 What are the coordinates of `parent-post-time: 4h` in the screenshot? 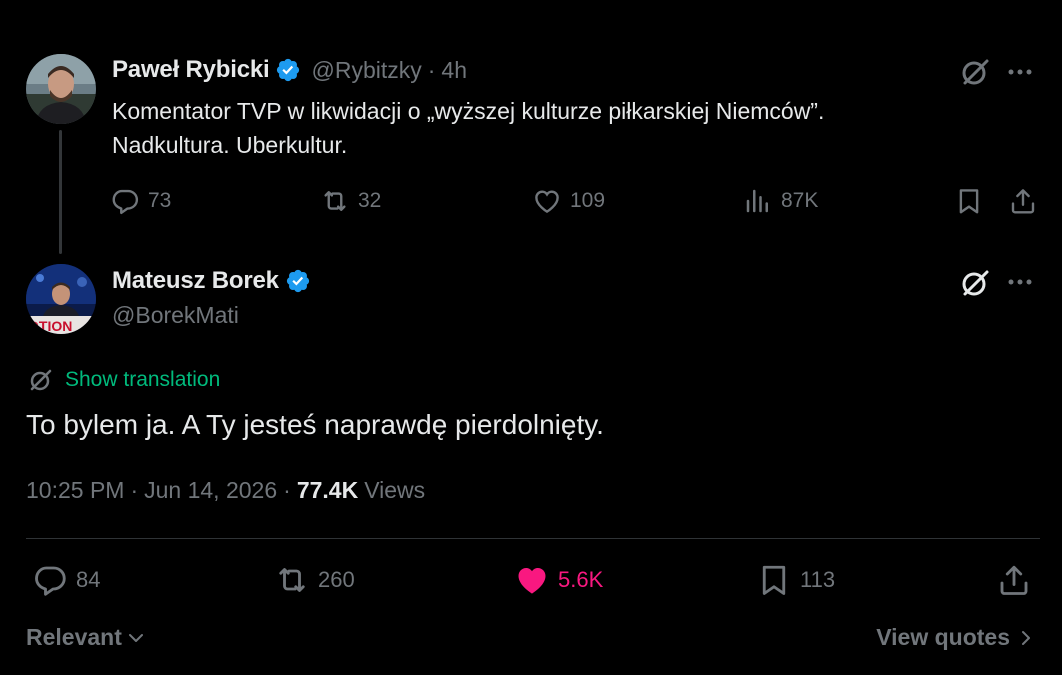 It's located at (454, 70).